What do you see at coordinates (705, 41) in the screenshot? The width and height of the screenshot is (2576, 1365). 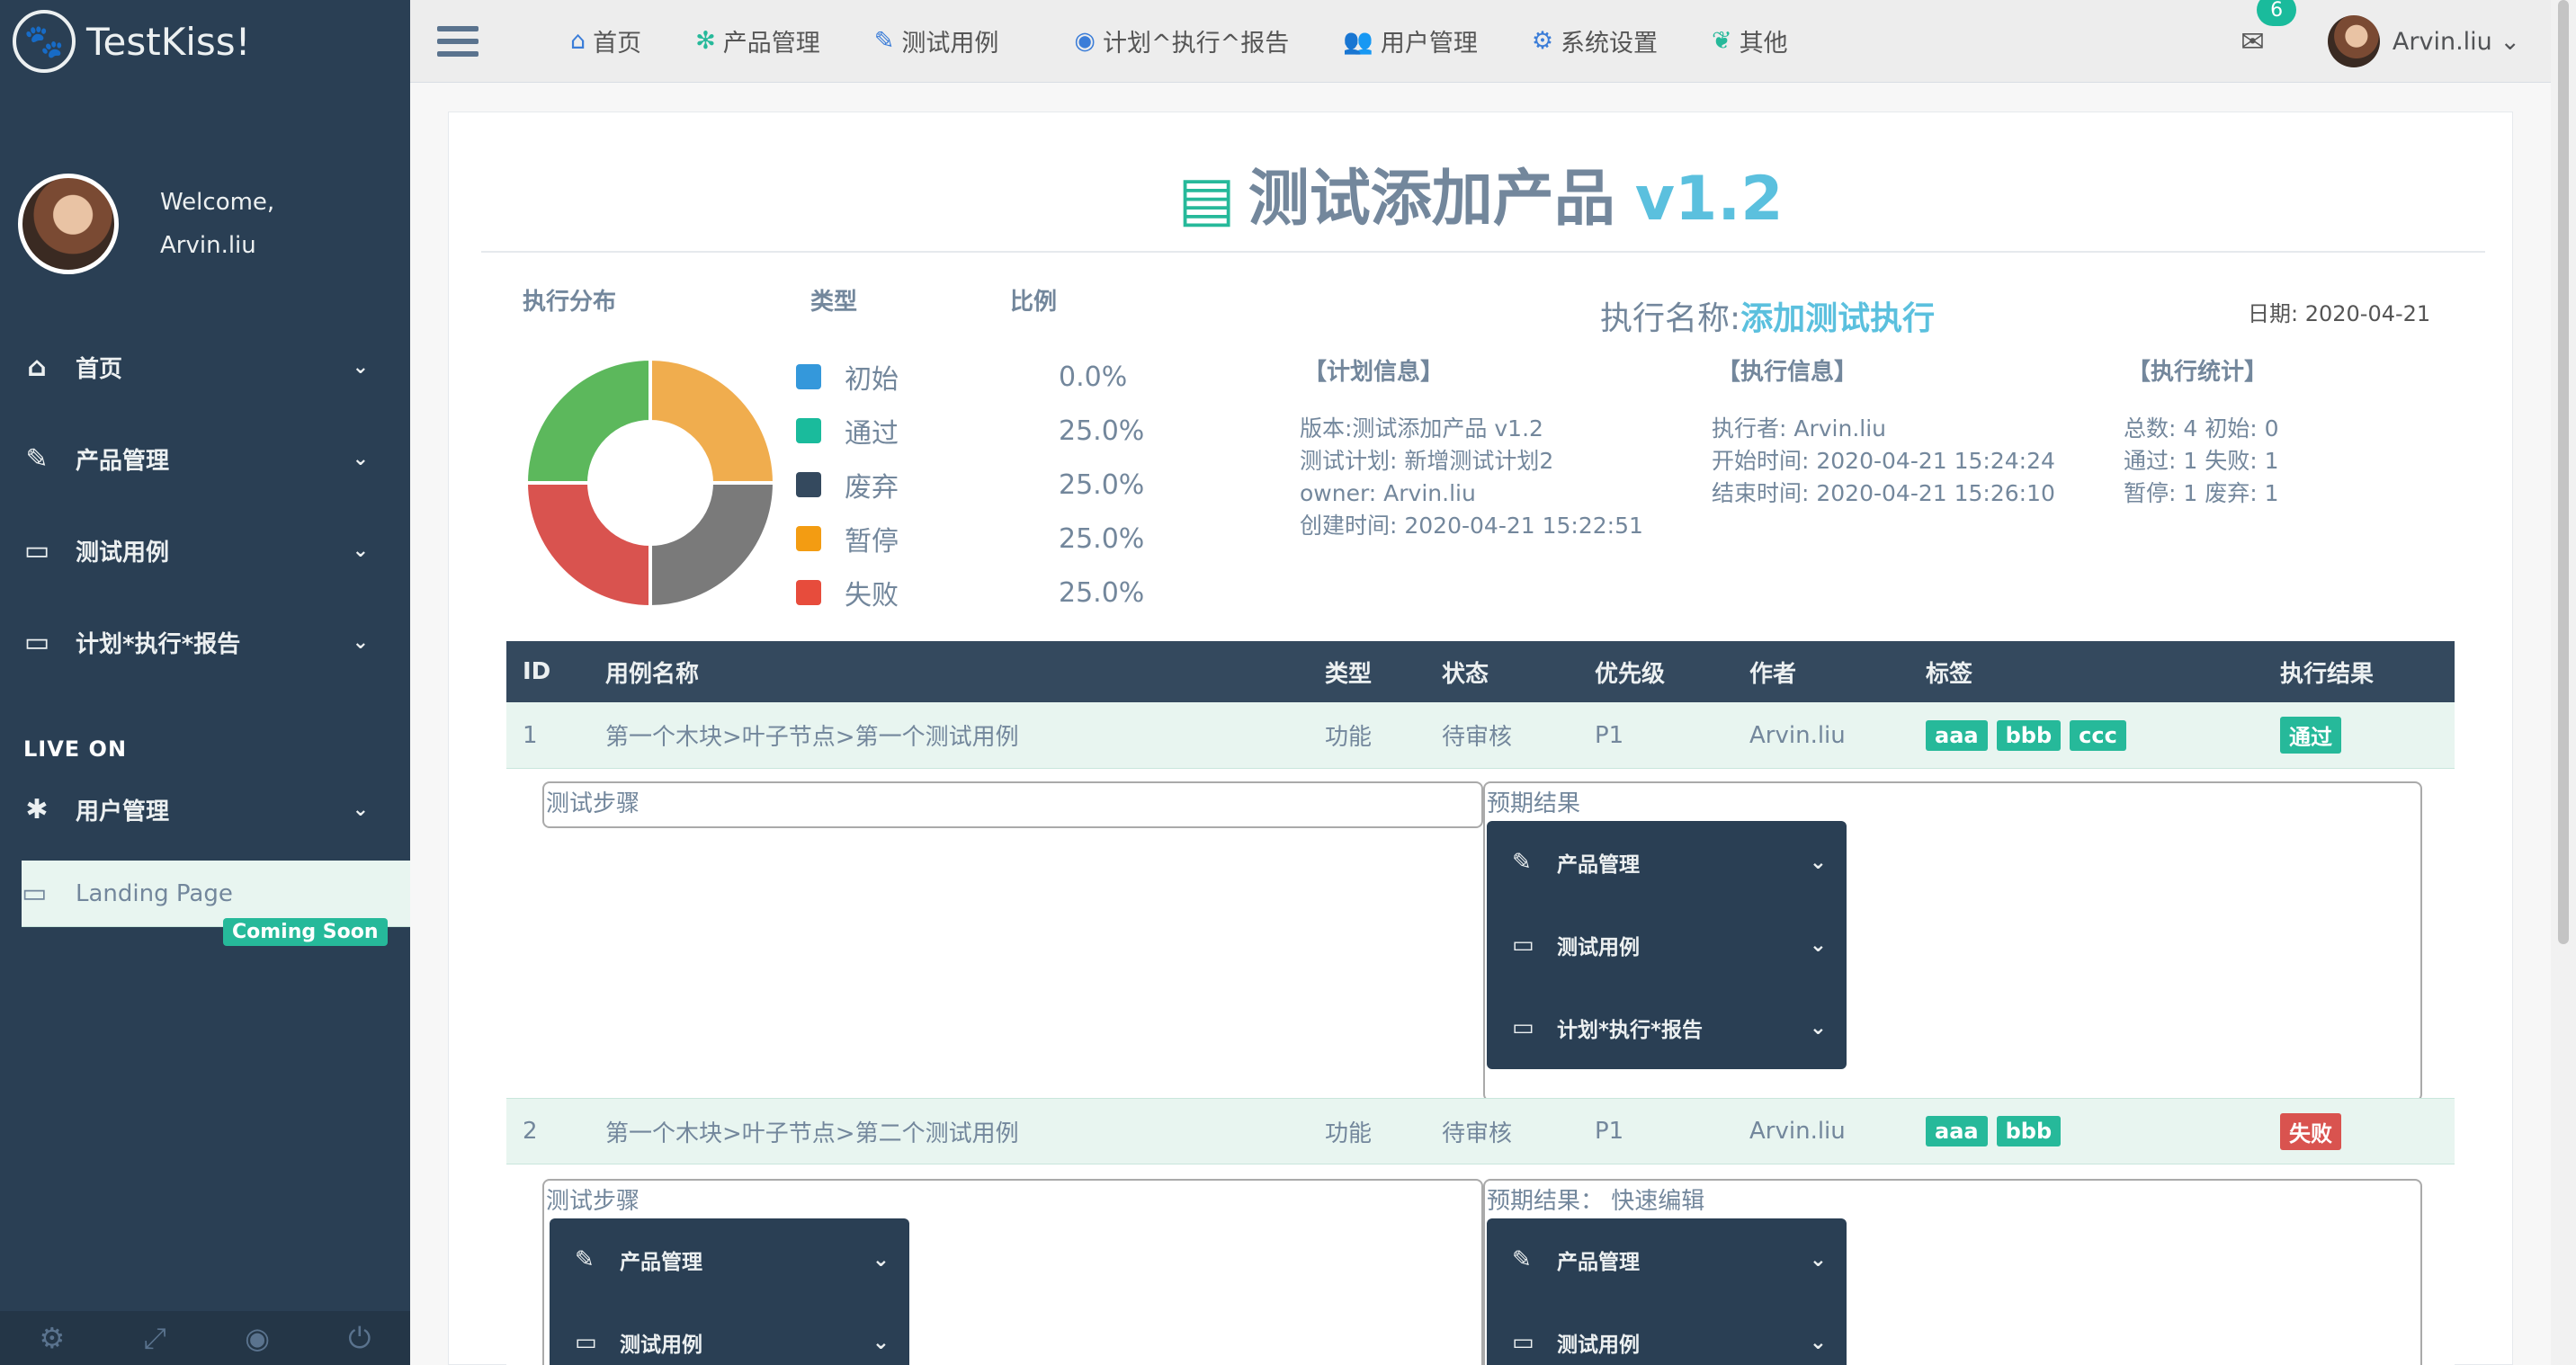 I see `snowflake-icon: ✻` at bounding box center [705, 41].